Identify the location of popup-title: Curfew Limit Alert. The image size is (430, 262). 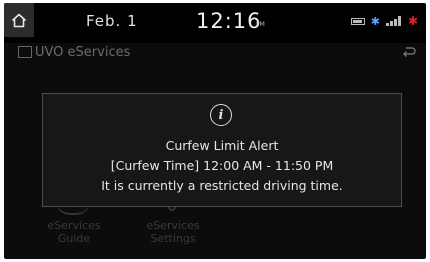
(222, 145).